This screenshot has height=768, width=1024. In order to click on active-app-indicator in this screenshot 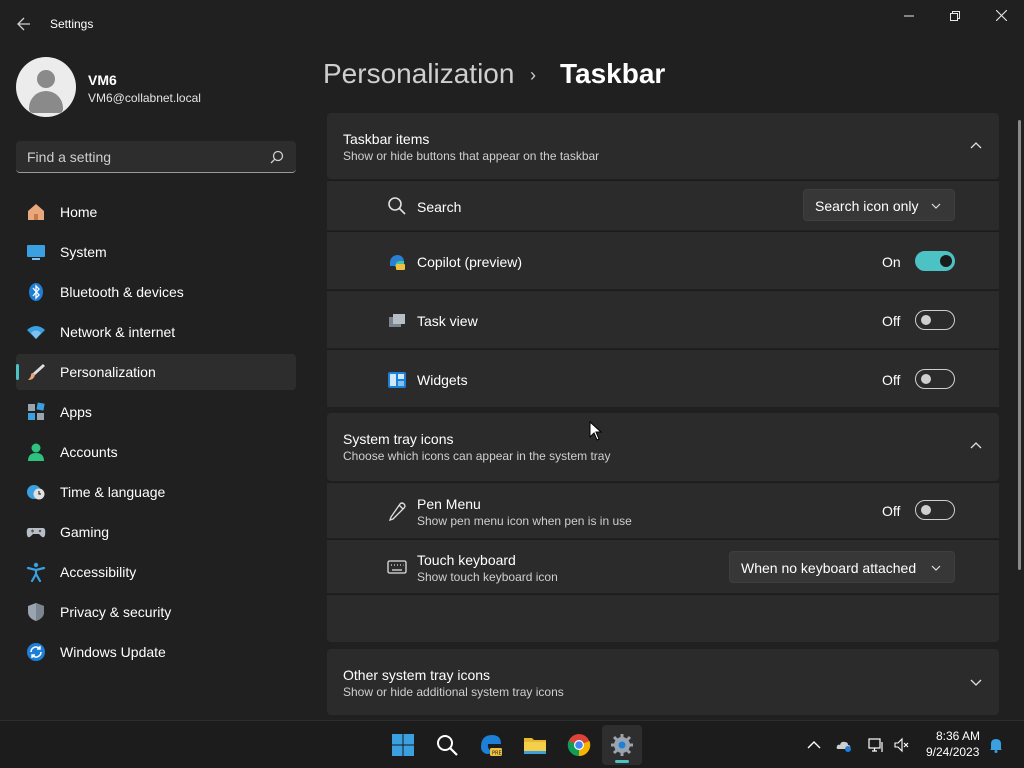, I will do `click(622, 761)`.